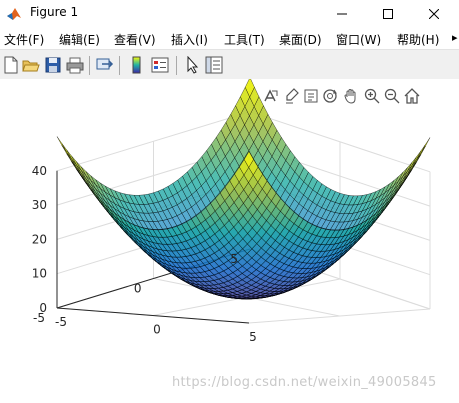  I want to click on minimize-icon, so click(342, 14).